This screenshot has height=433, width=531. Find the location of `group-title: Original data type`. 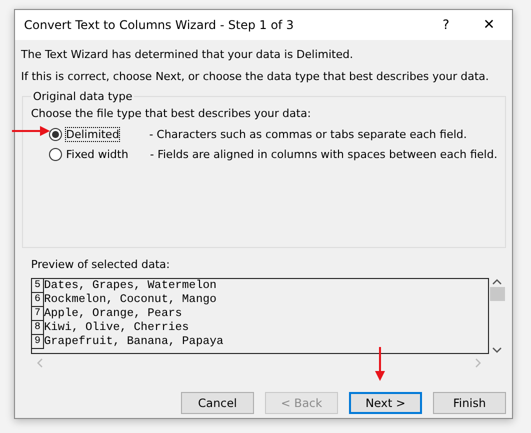

group-title: Original data type is located at coordinates (83, 96).